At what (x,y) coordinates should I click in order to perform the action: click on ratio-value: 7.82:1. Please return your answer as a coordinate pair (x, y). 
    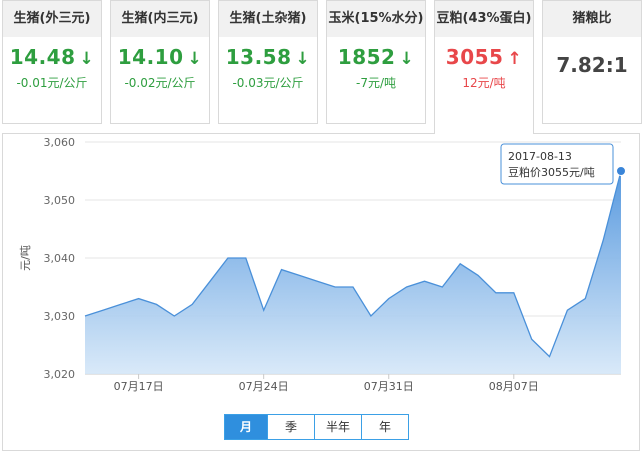
    Looking at the image, I should click on (592, 65).